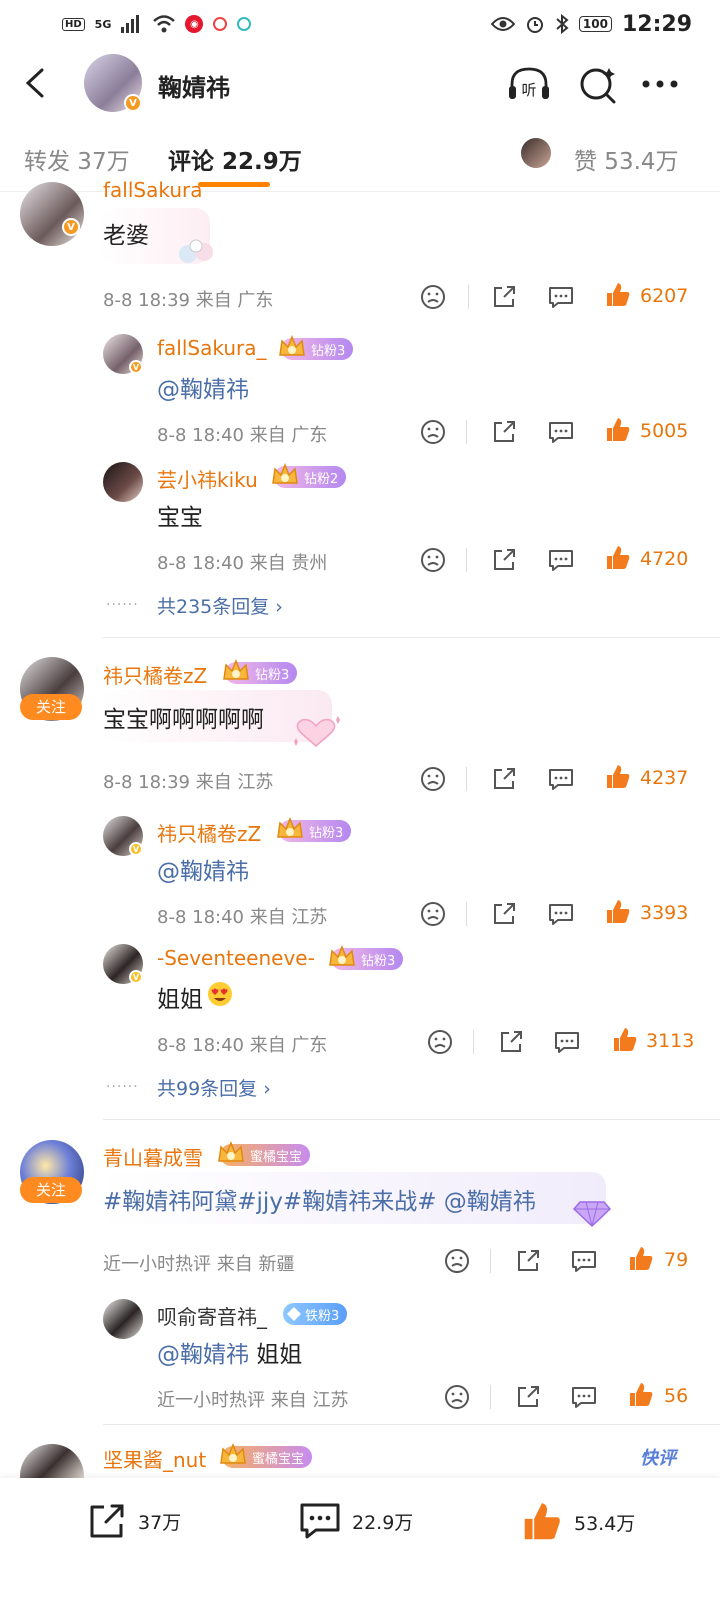 Image resolution: width=720 pixels, height=1600 pixels. What do you see at coordinates (209, 832) in the screenshot?
I see `reply-name: 祎只橘卷zZ` at bounding box center [209, 832].